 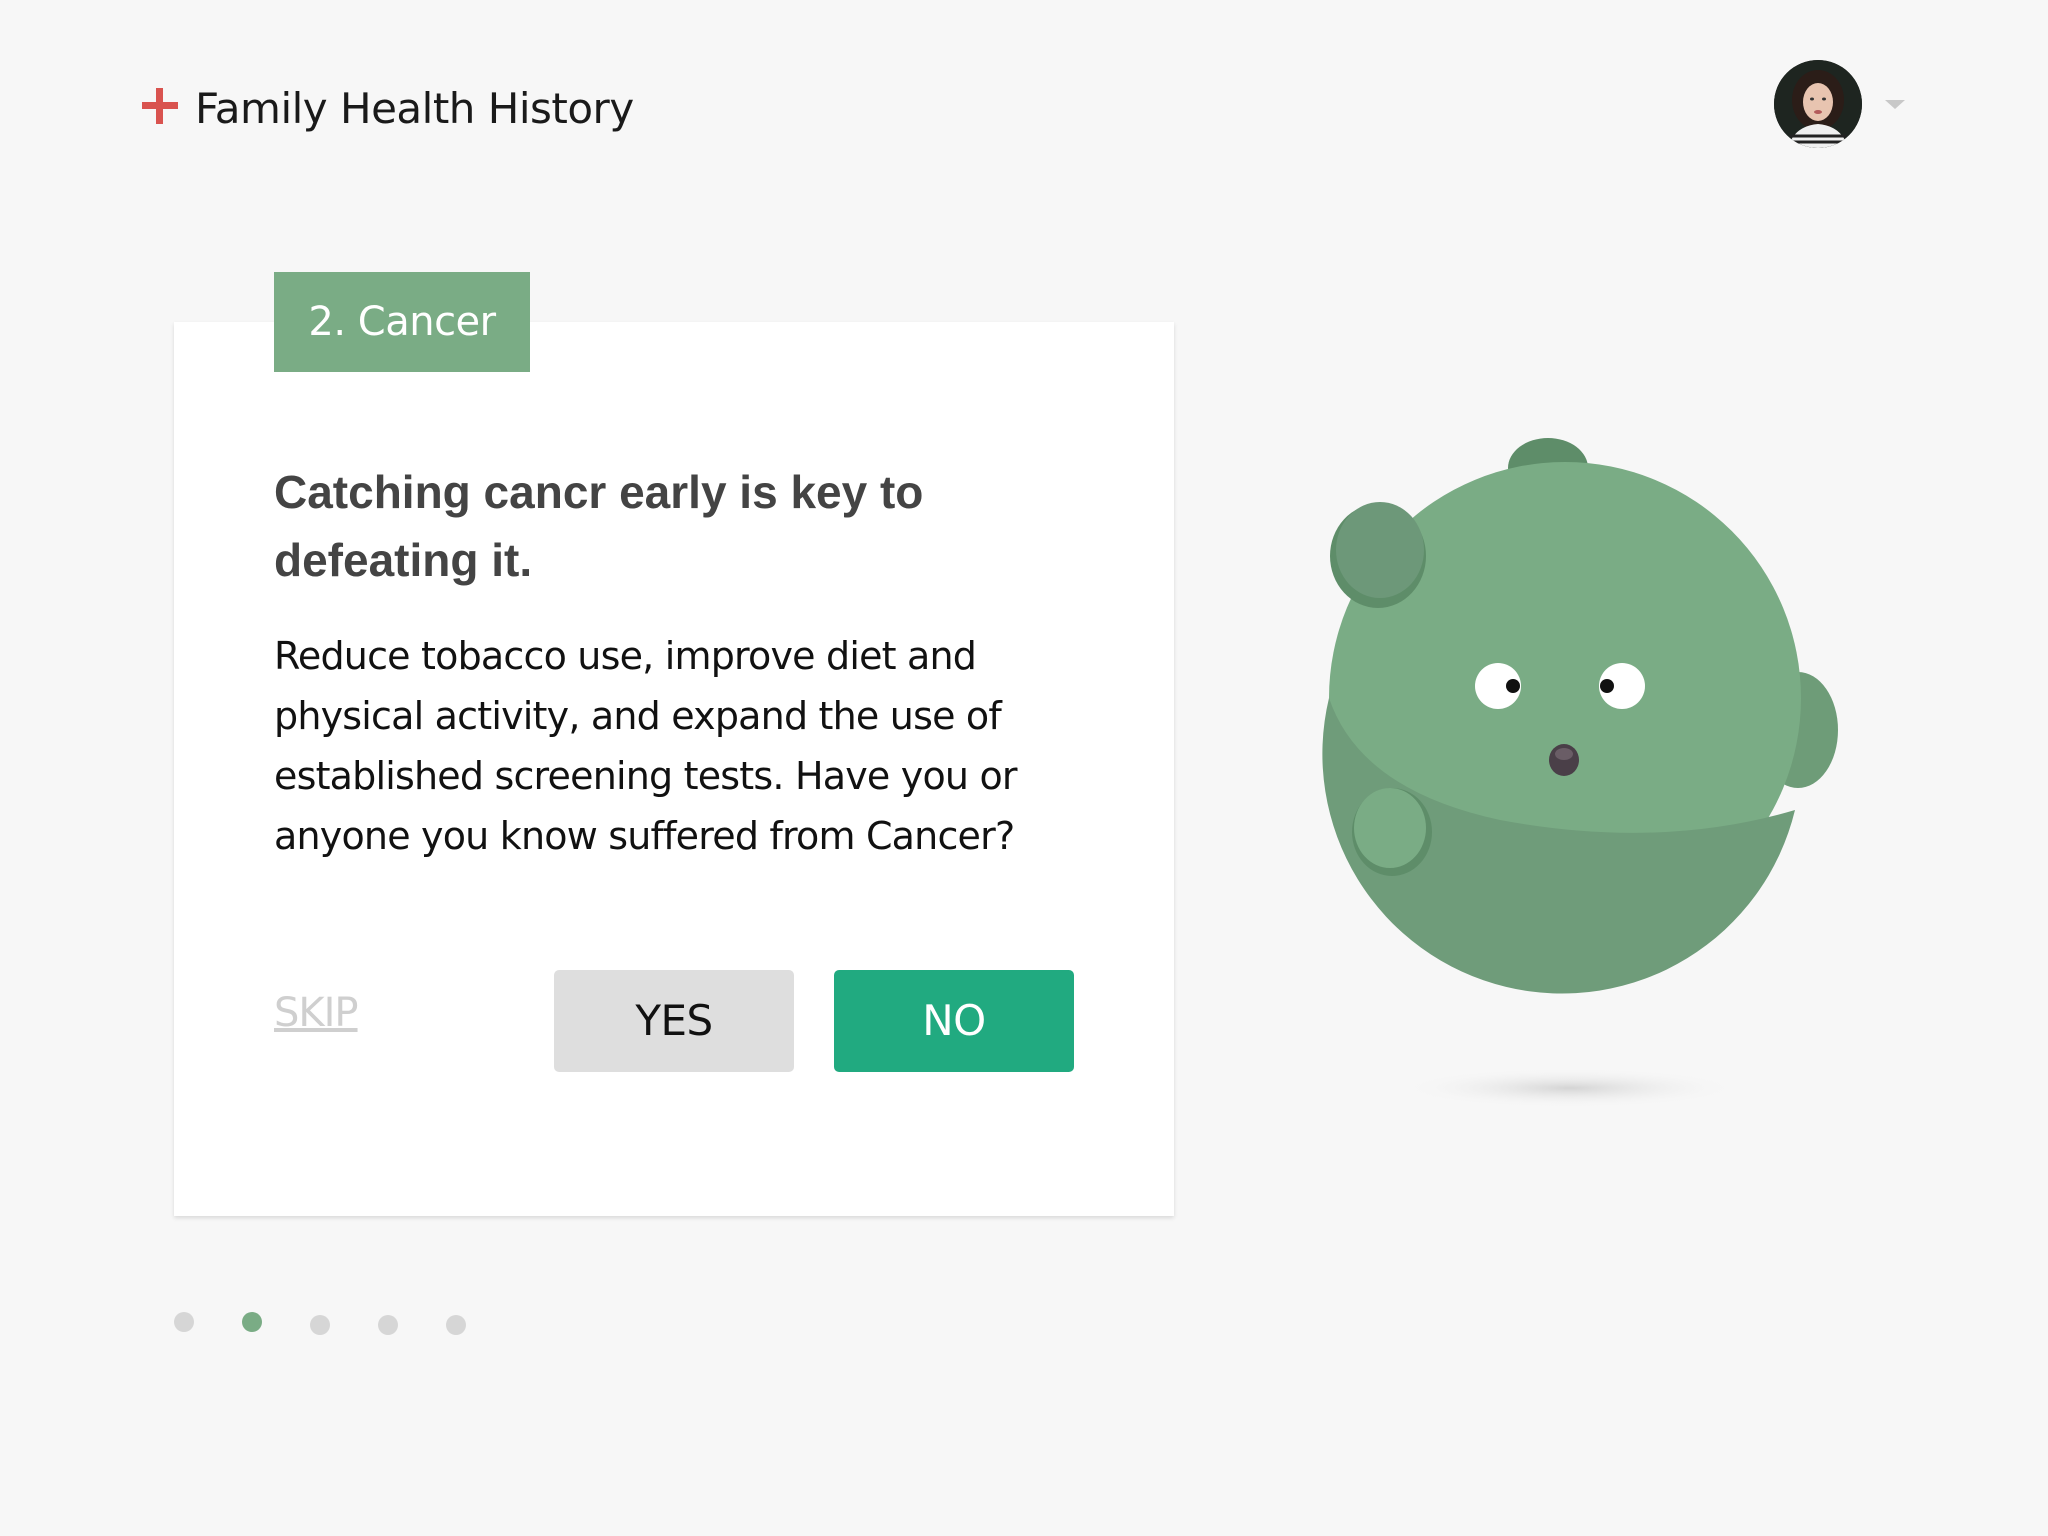 What do you see at coordinates (954, 1021) in the screenshot?
I see `no-button: NO` at bounding box center [954, 1021].